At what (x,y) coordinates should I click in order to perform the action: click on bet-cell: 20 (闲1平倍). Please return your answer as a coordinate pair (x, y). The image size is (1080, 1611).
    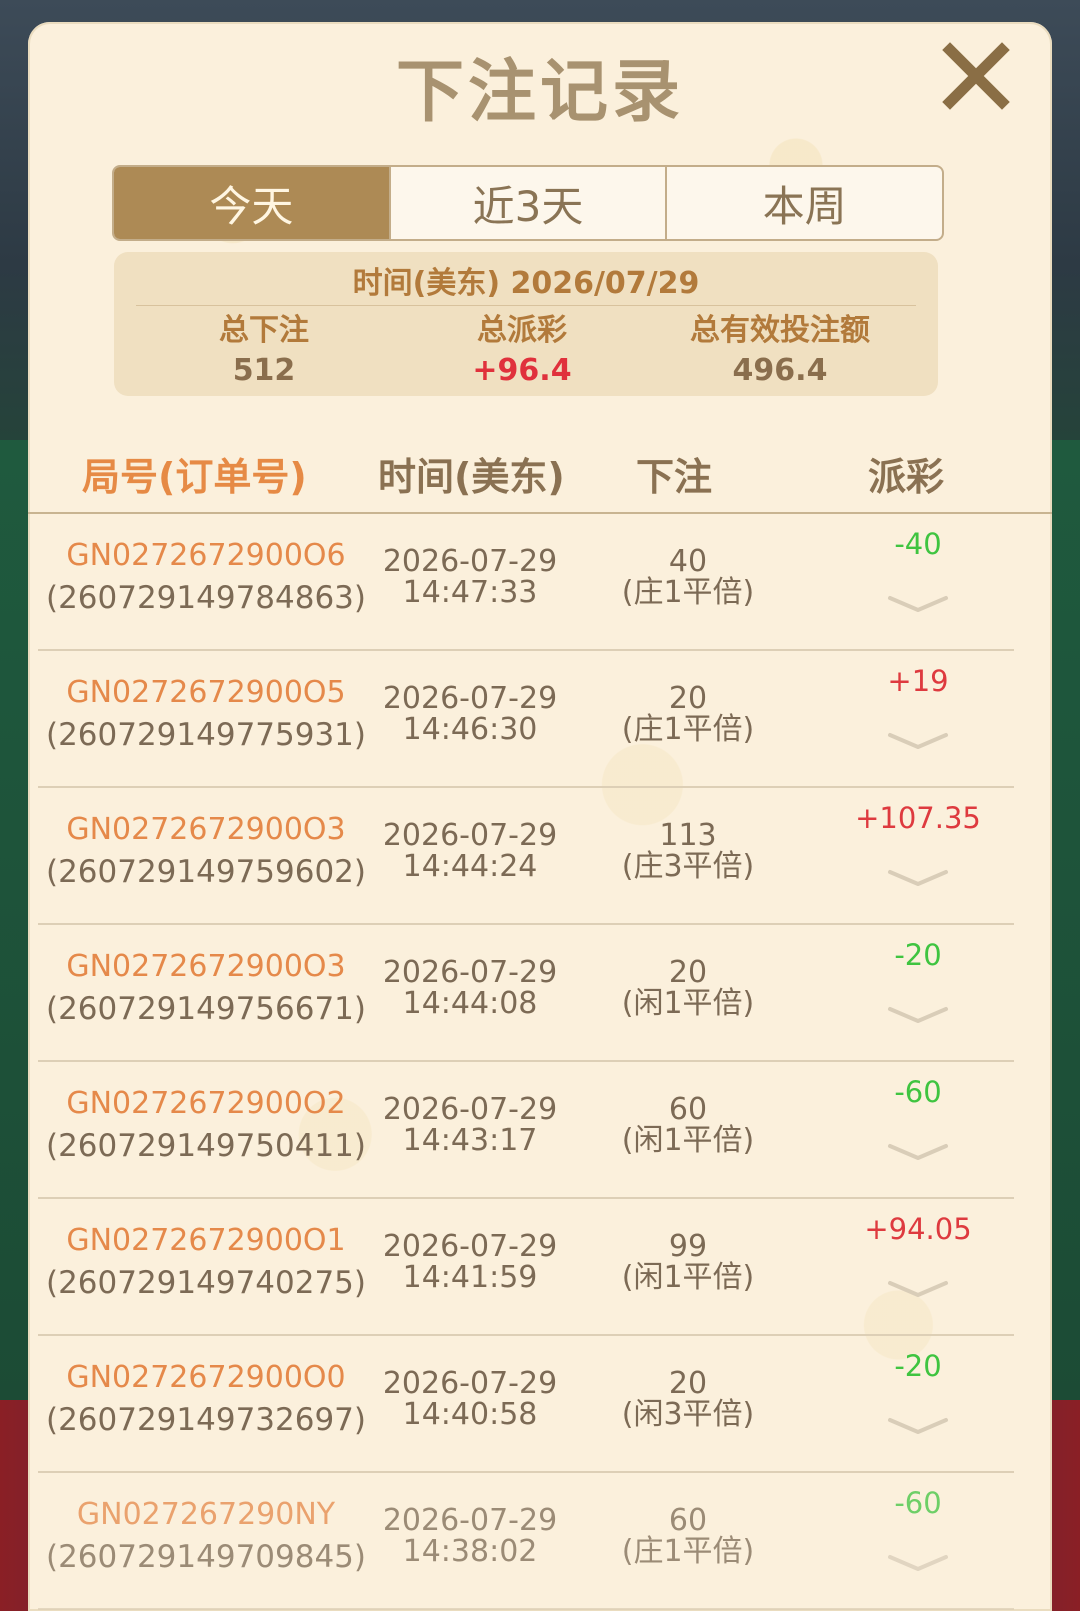
    Looking at the image, I should click on (688, 988).